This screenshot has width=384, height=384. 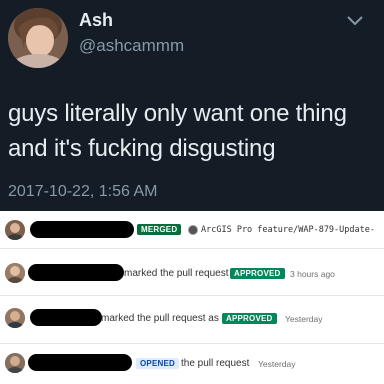 What do you see at coordinates (131, 46) in the screenshot?
I see `user-handle: @ashcammm` at bounding box center [131, 46].